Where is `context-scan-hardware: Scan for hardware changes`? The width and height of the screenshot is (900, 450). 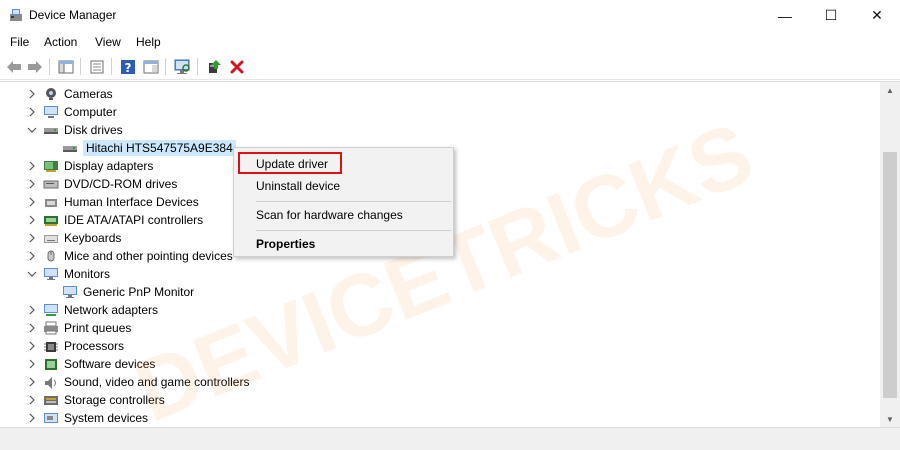 context-scan-hardware: Scan for hardware changes is located at coordinates (329, 215).